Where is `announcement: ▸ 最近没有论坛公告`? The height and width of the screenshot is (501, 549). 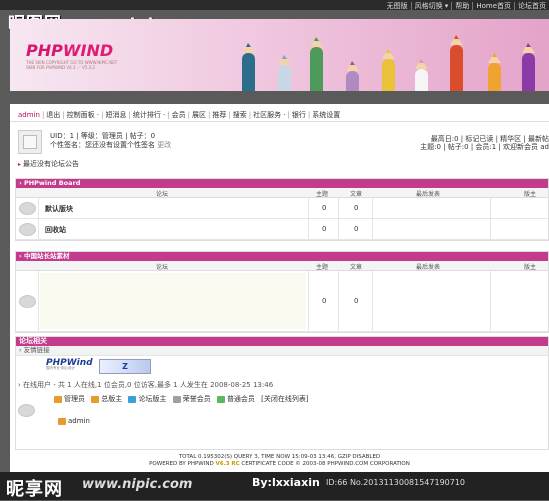 announcement: ▸ 最近没有论坛公告 is located at coordinates (48, 164).